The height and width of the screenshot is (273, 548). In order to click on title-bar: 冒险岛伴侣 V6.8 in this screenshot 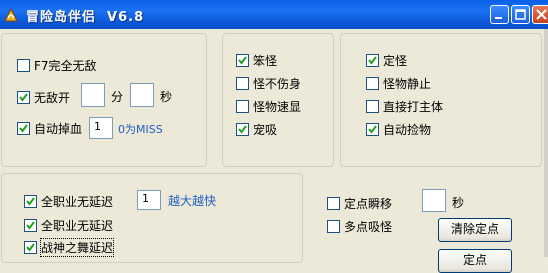, I will do `click(274, 14)`.